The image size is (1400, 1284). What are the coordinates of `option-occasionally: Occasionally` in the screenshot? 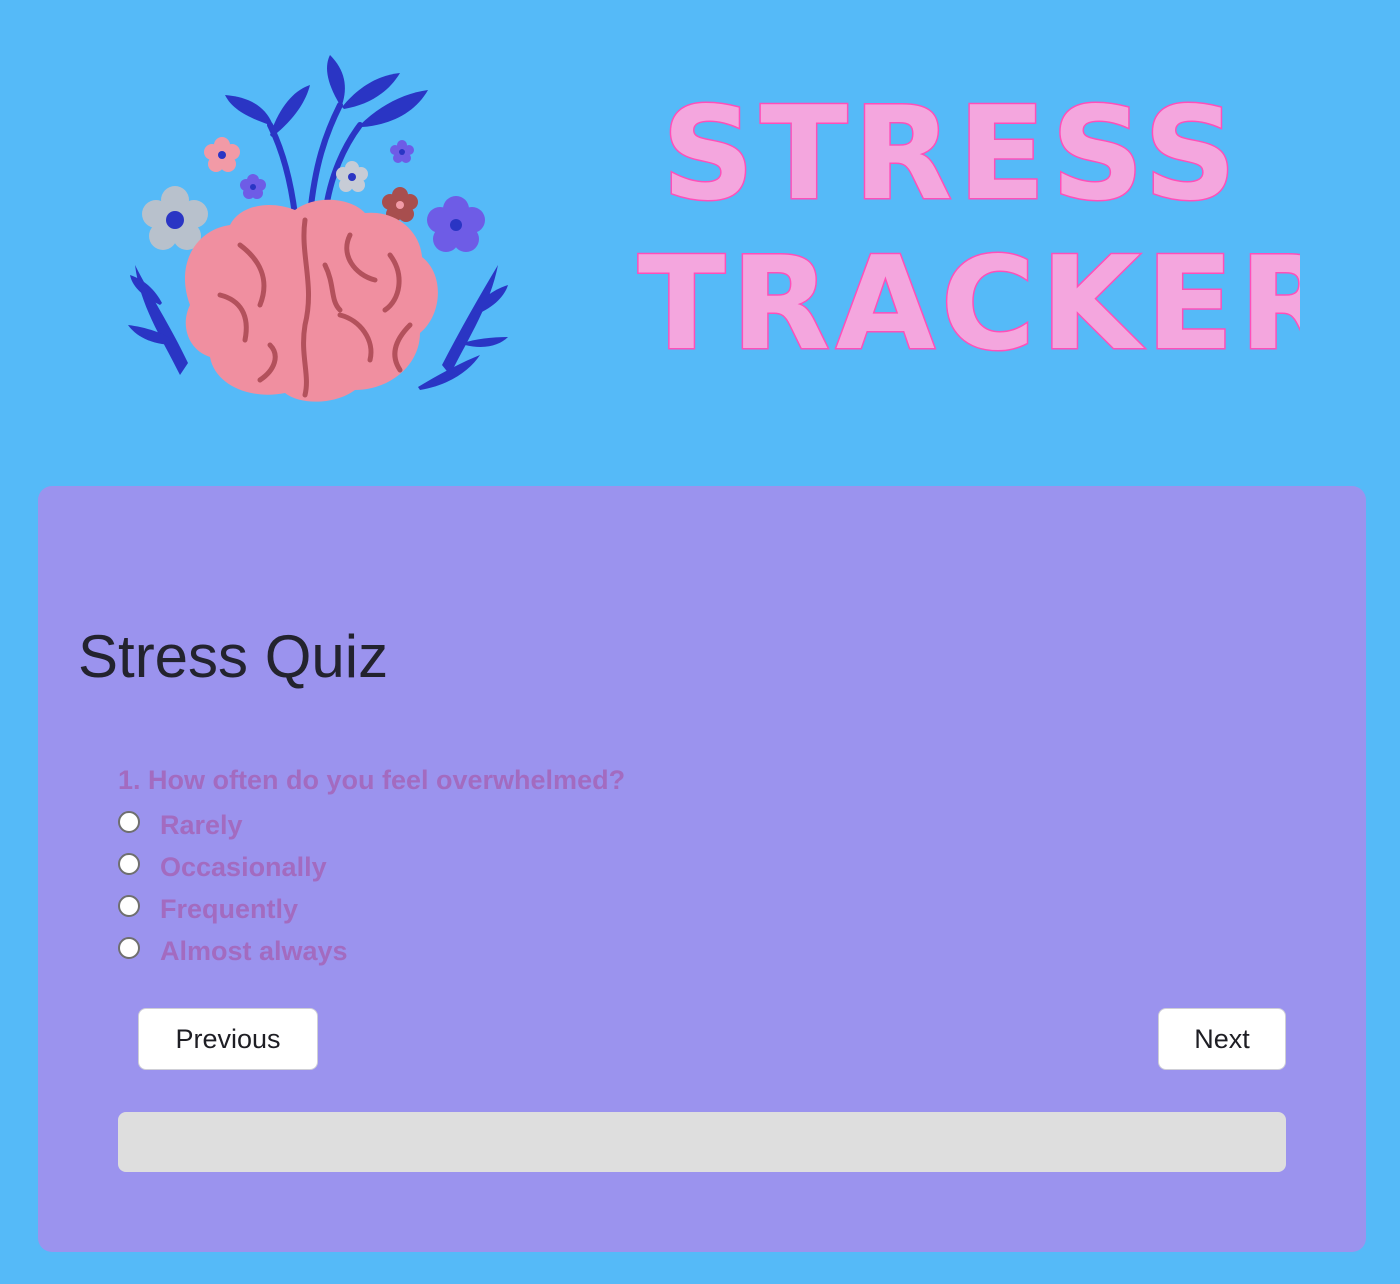 It's located at (371, 867).